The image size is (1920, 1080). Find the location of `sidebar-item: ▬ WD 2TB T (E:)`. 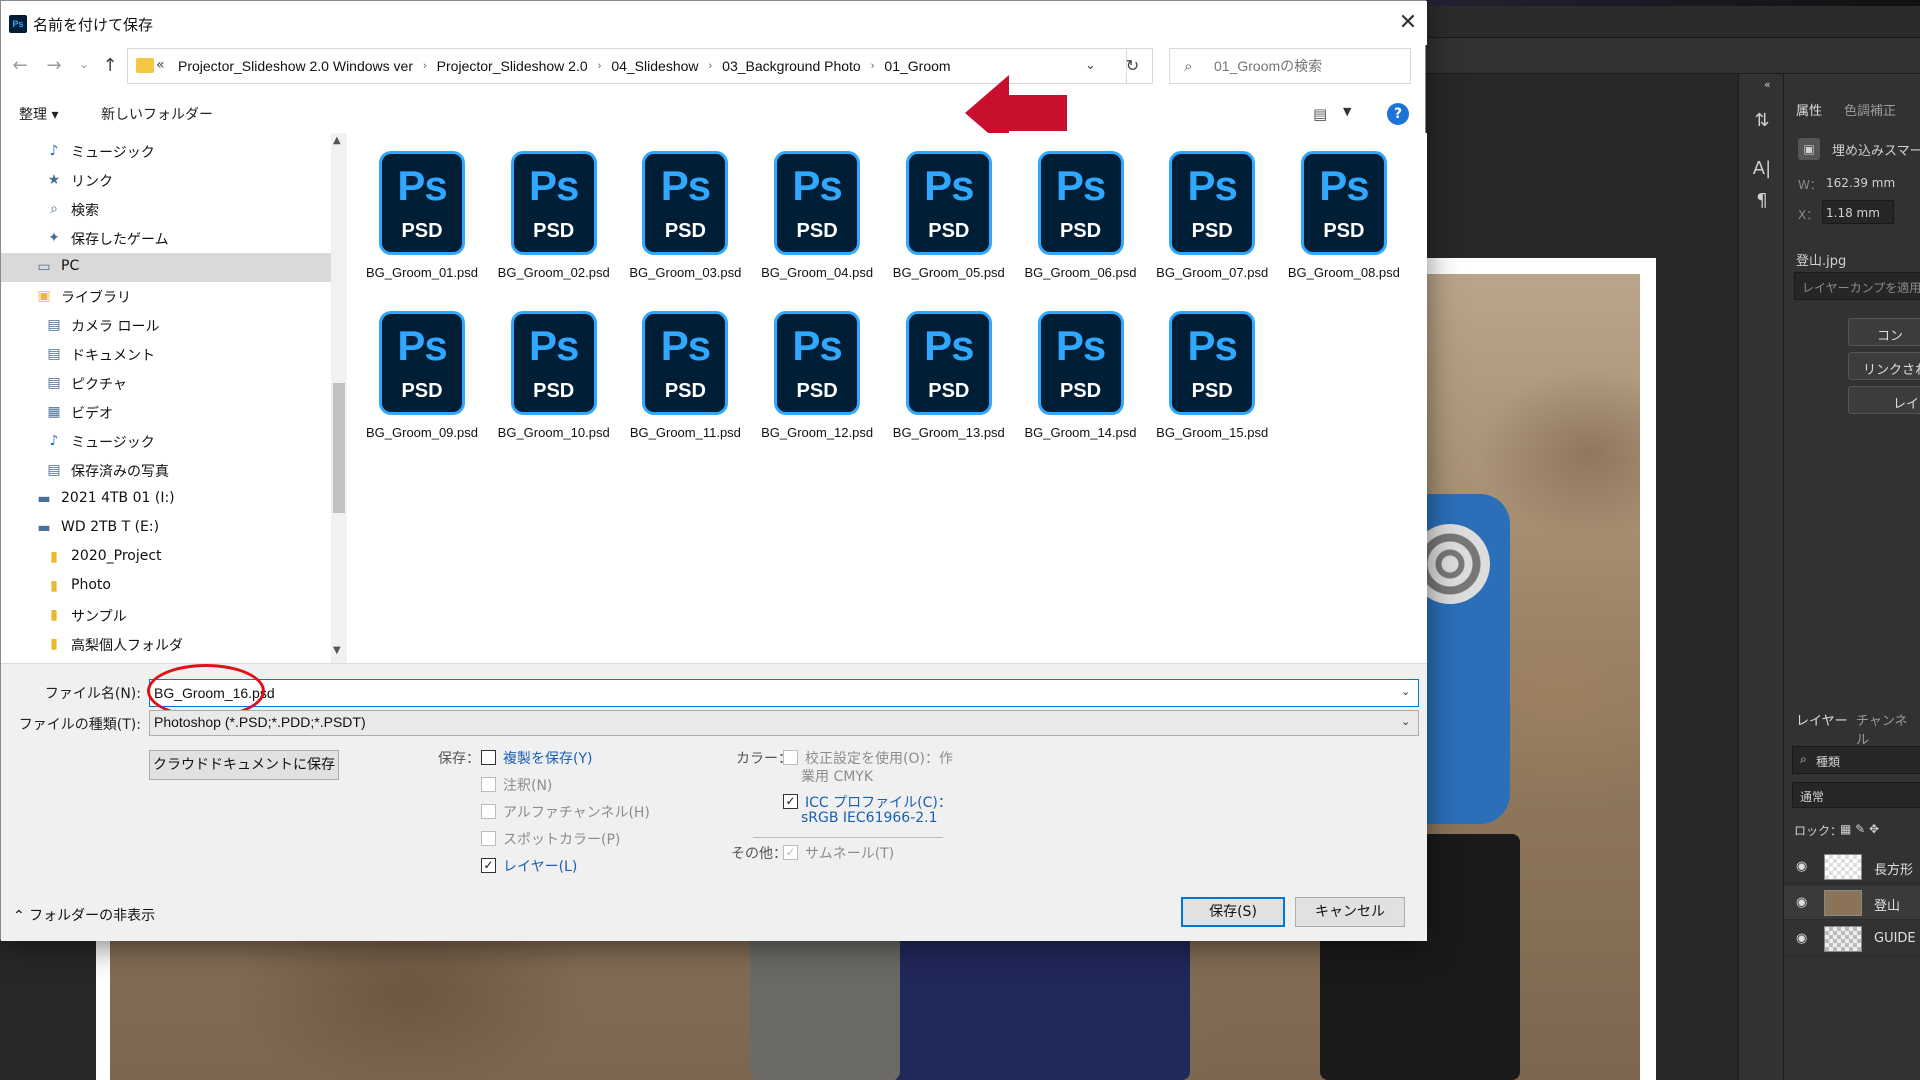

sidebar-item: ▬ WD 2TB T (E:) is located at coordinates (166, 528).